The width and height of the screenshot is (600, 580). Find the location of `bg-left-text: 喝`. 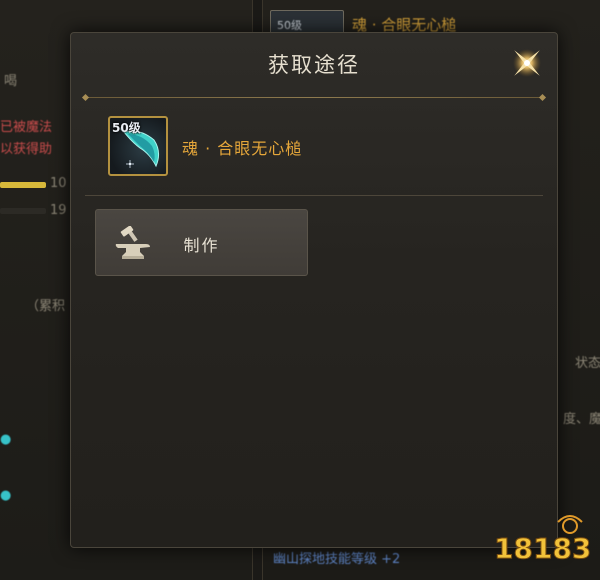

bg-left-text: 喝 is located at coordinates (11, 81).